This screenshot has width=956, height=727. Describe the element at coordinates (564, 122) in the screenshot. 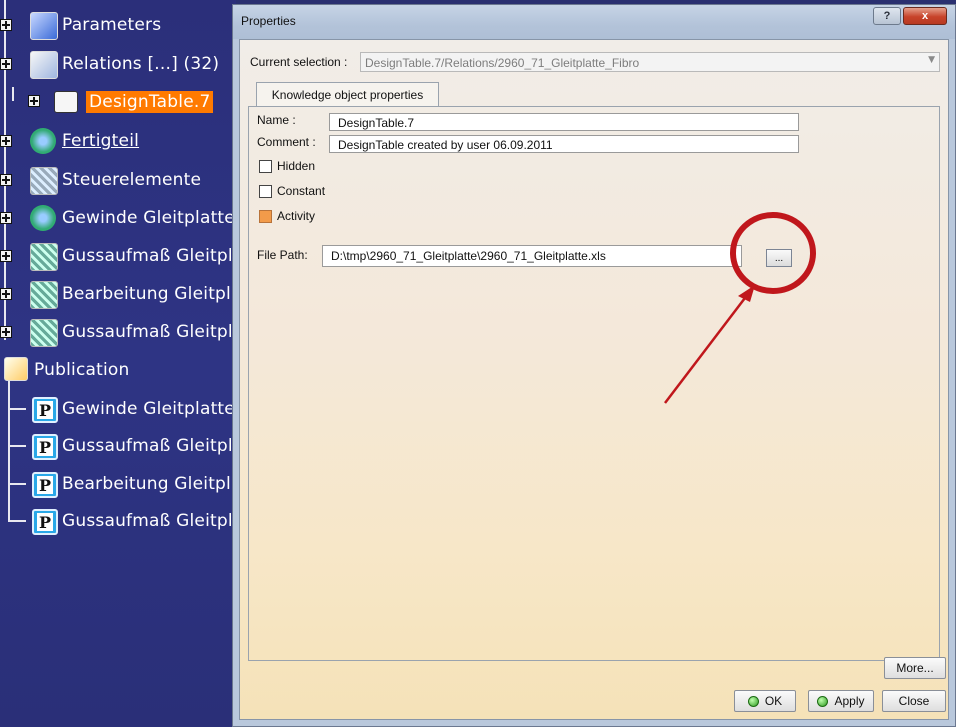

I see `name-field: DesignTable.7` at that location.